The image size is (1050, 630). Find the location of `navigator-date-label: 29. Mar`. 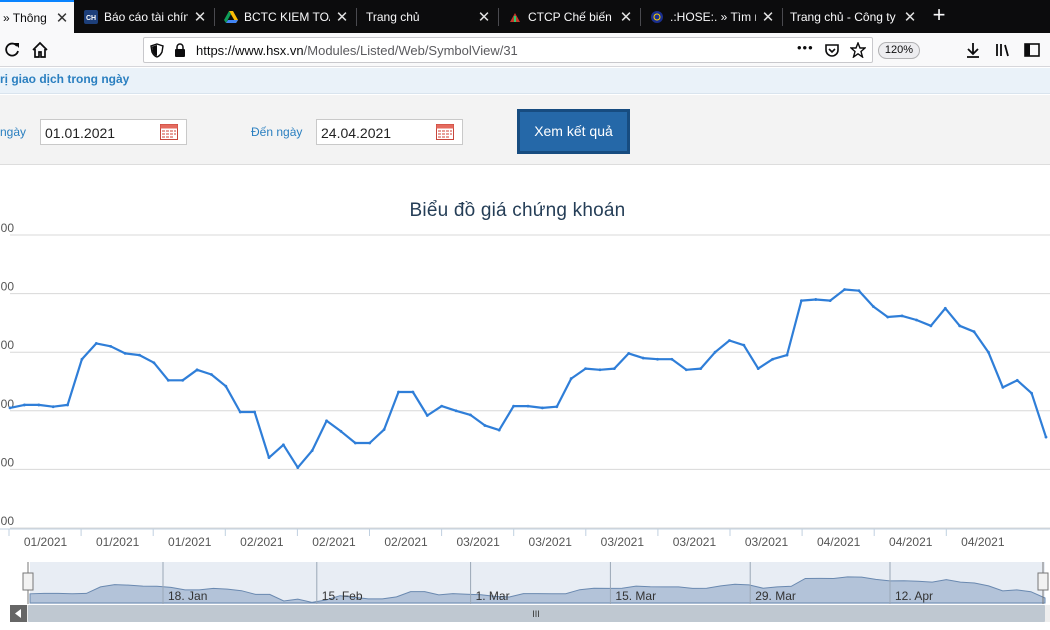

navigator-date-label: 29. Mar is located at coordinates (775, 596).